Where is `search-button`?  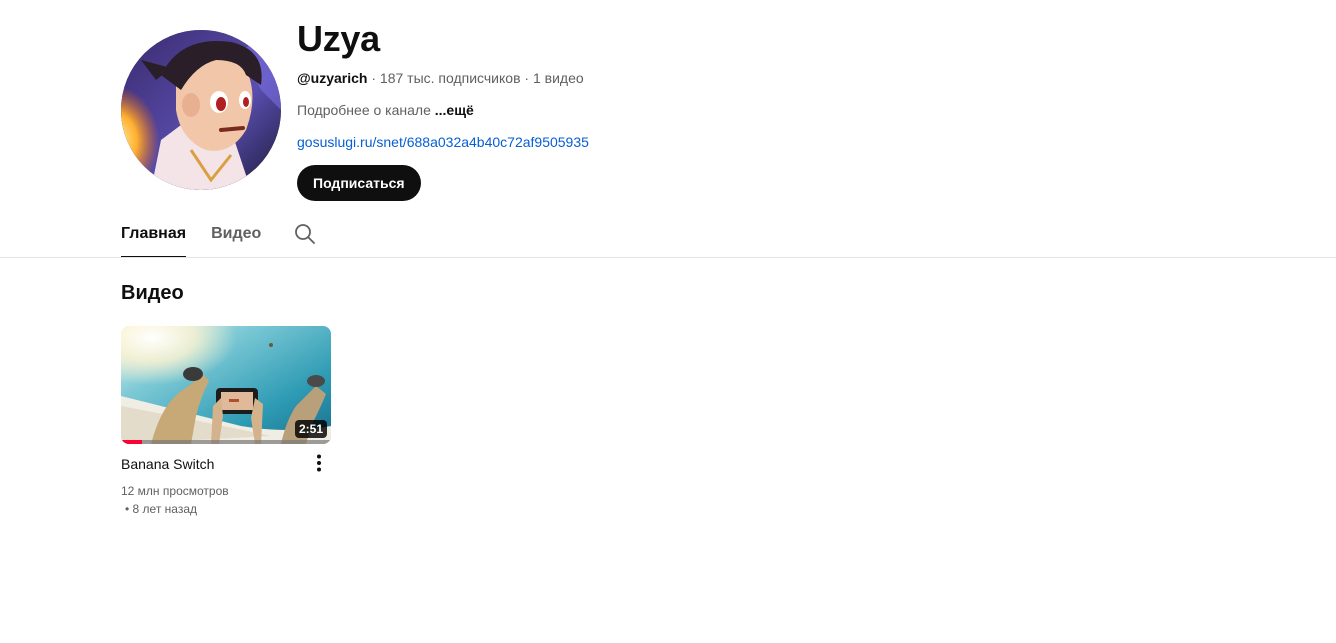
search-button is located at coordinates (305, 234).